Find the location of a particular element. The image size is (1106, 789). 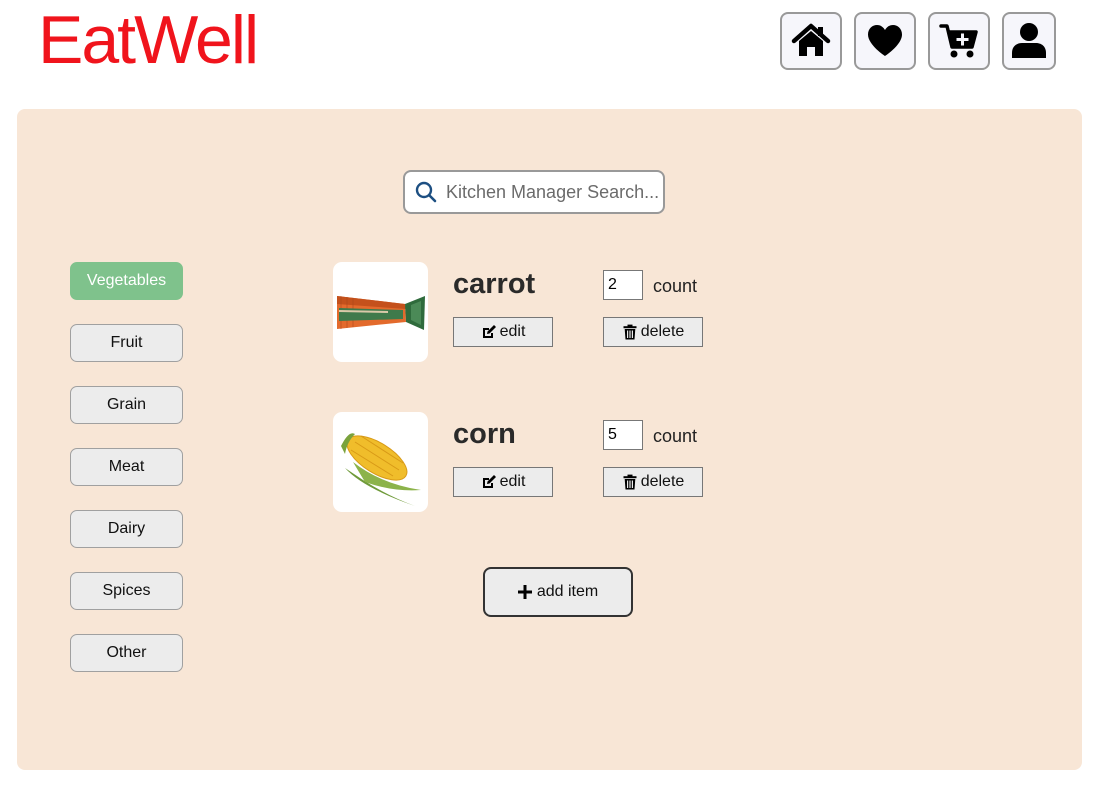

heart-icon is located at coordinates (885, 40).